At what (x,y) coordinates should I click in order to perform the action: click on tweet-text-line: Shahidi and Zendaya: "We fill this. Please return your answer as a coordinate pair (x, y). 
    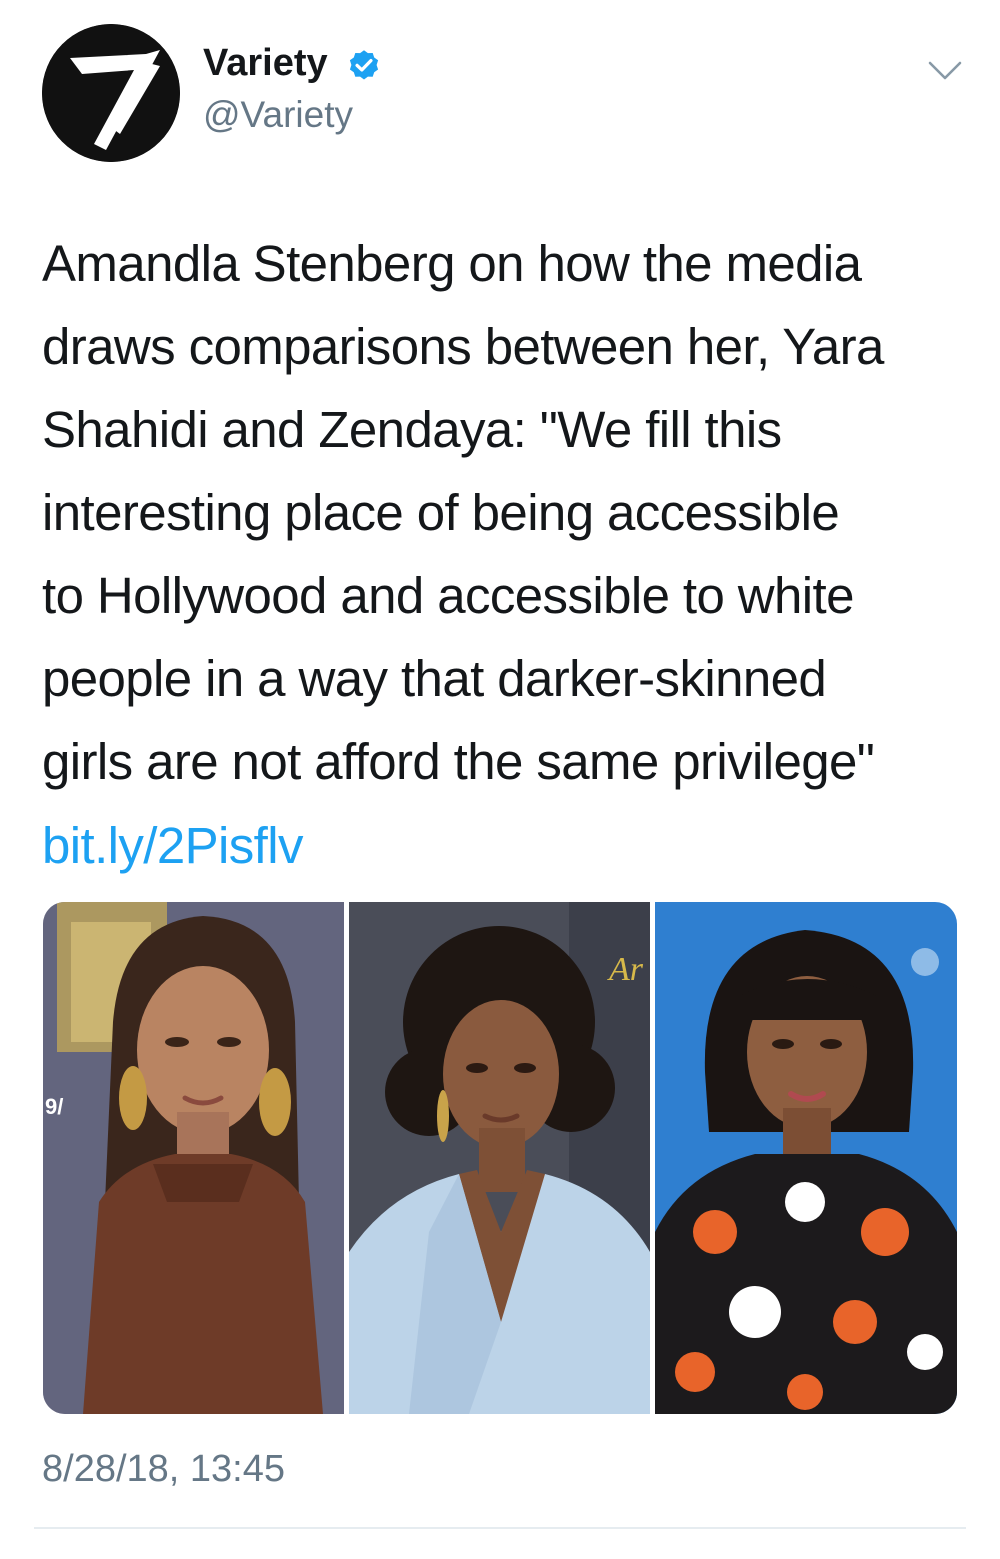
    Looking at the image, I should click on (412, 429).